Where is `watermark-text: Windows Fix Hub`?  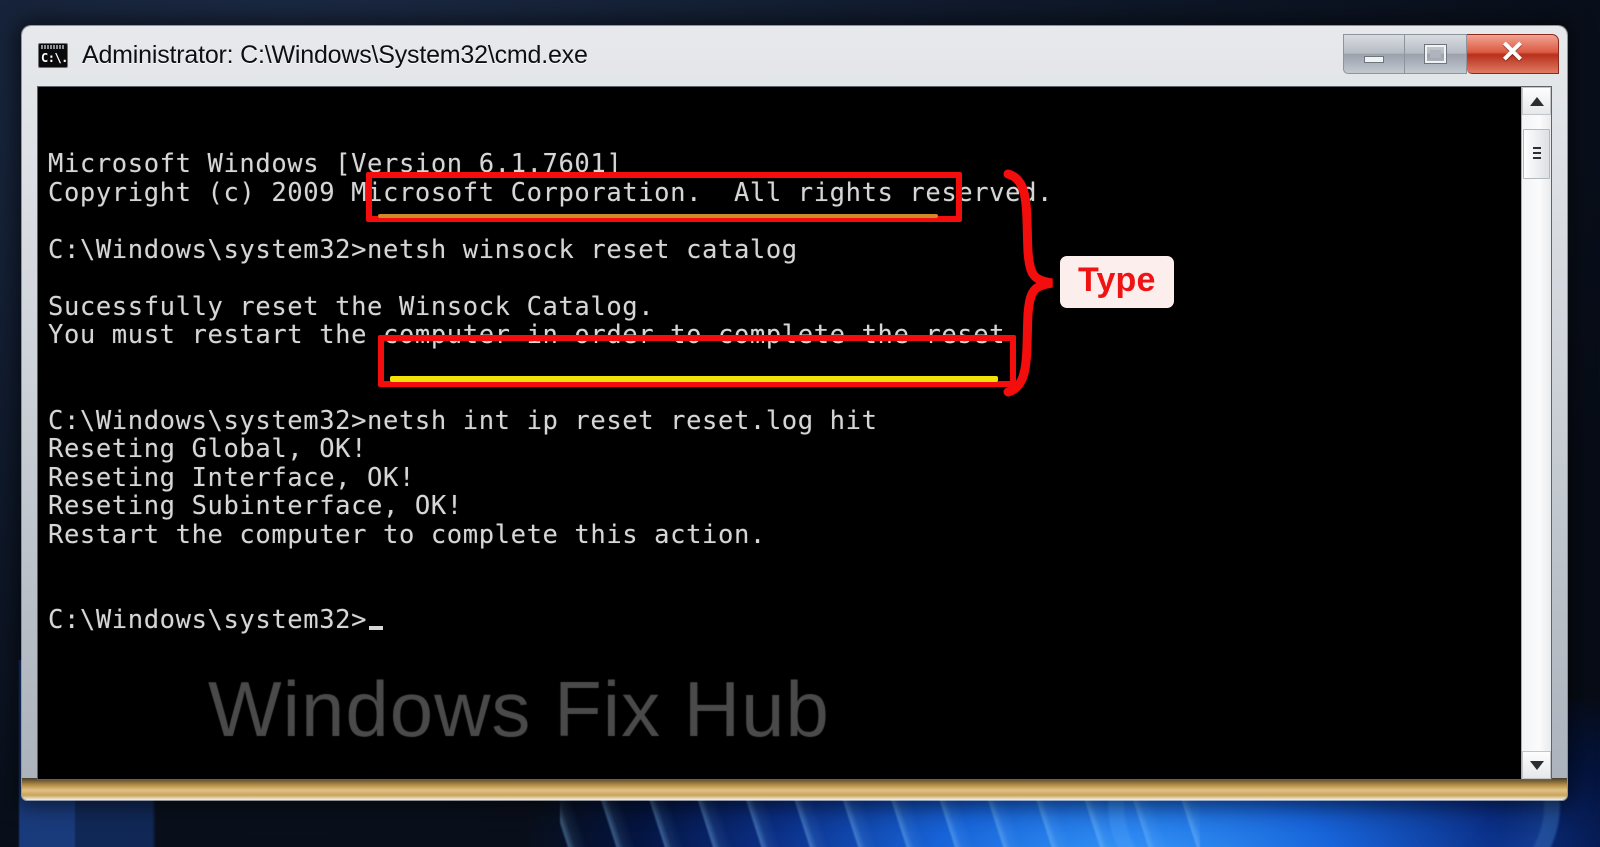 watermark-text: Windows Fix Hub is located at coordinates (519, 708).